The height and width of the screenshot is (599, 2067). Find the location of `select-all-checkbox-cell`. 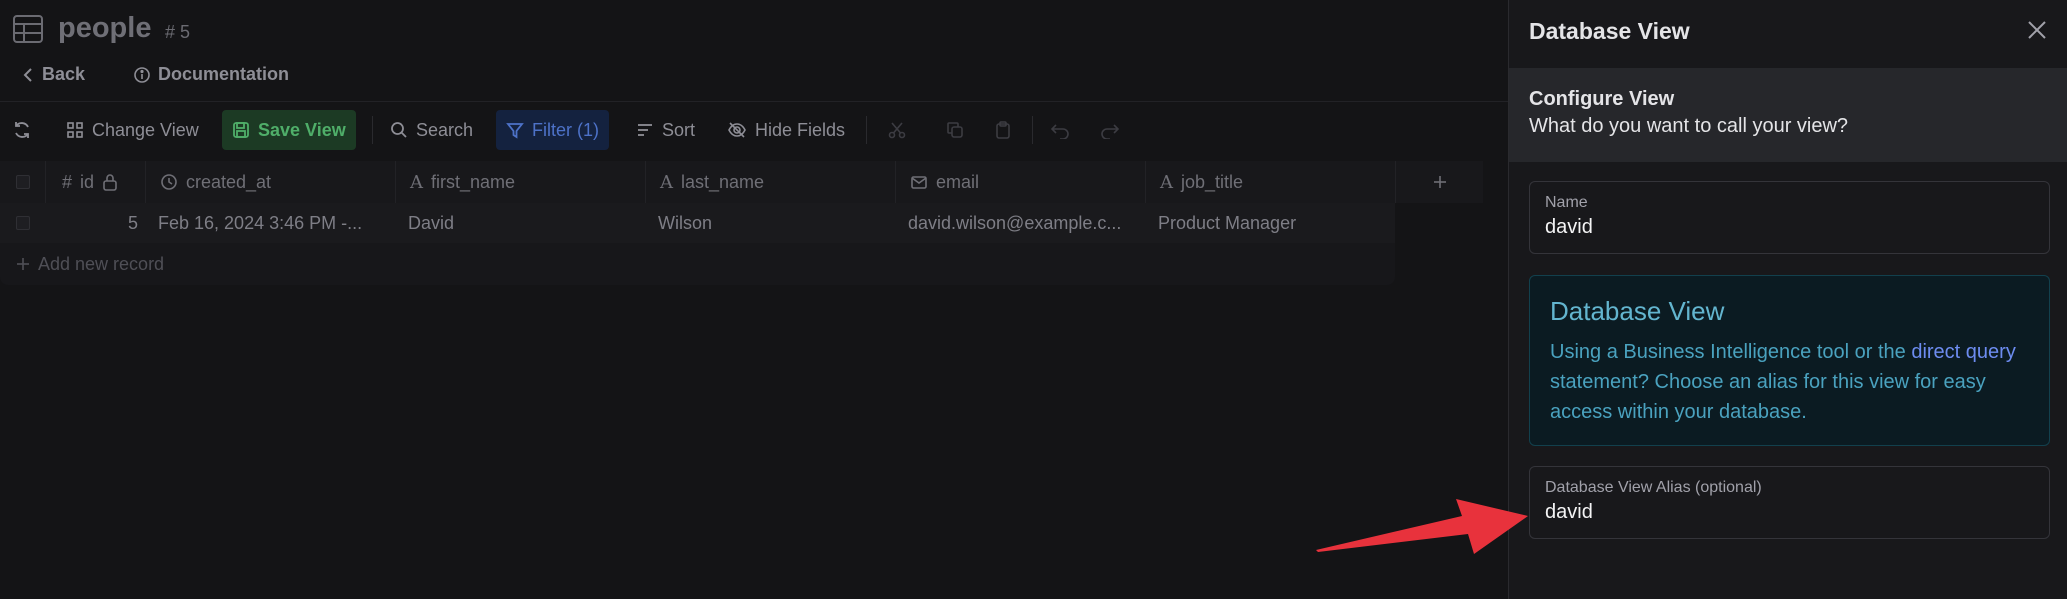

select-all-checkbox-cell is located at coordinates (23, 182).